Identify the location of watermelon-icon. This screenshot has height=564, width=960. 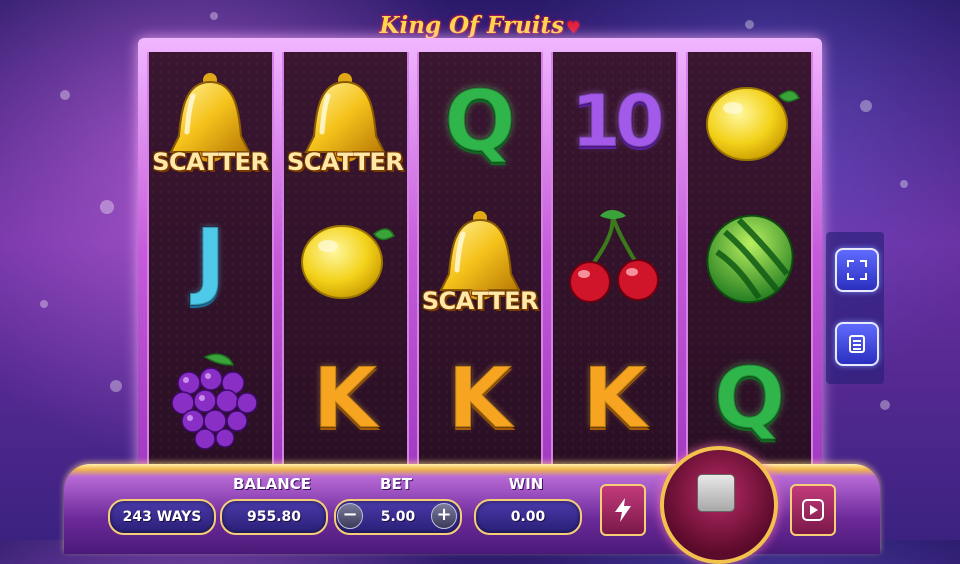
(749, 259).